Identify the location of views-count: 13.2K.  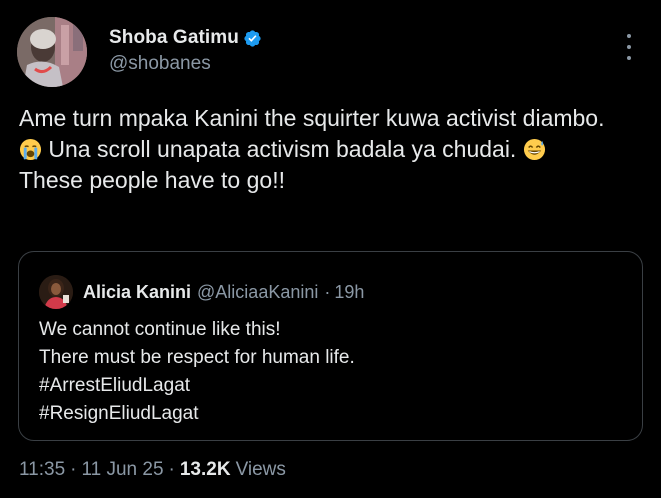
(205, 470).